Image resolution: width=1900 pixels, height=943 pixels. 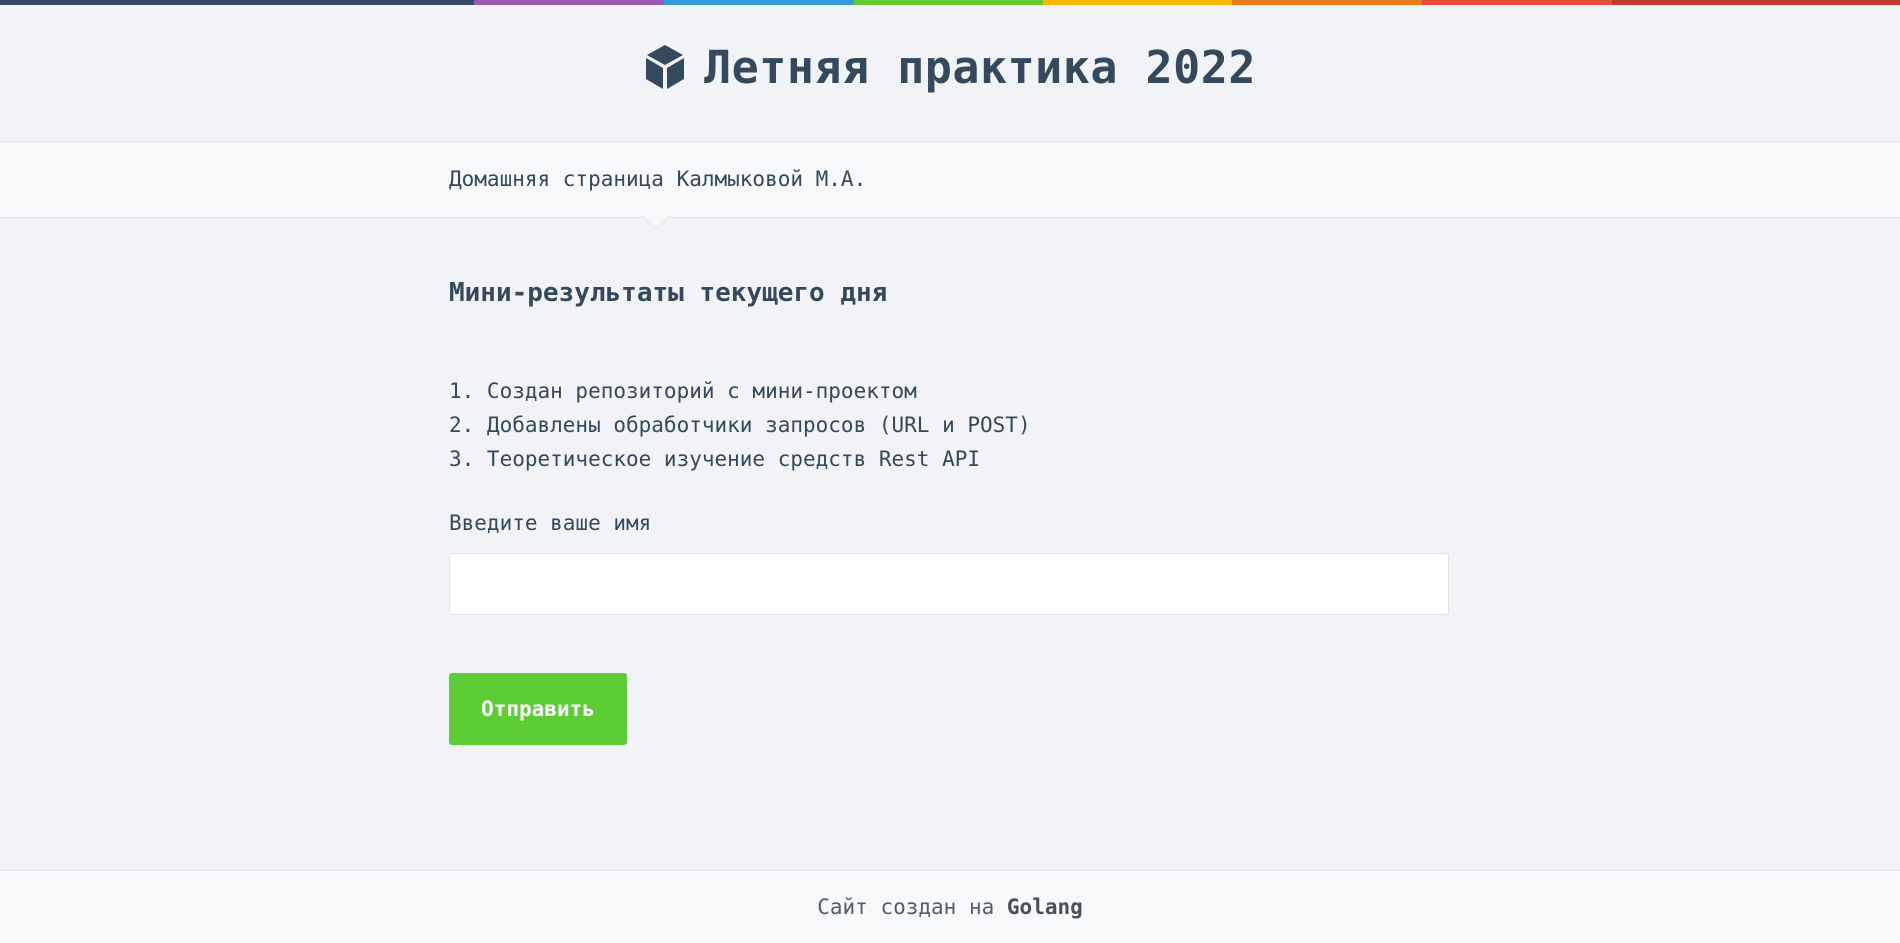 What do you see at coordinates (683, 391) in the screenshot?
I see `list-item: 1. Создан репозиторий с мини-проектом` at bounding box center [683, 391].